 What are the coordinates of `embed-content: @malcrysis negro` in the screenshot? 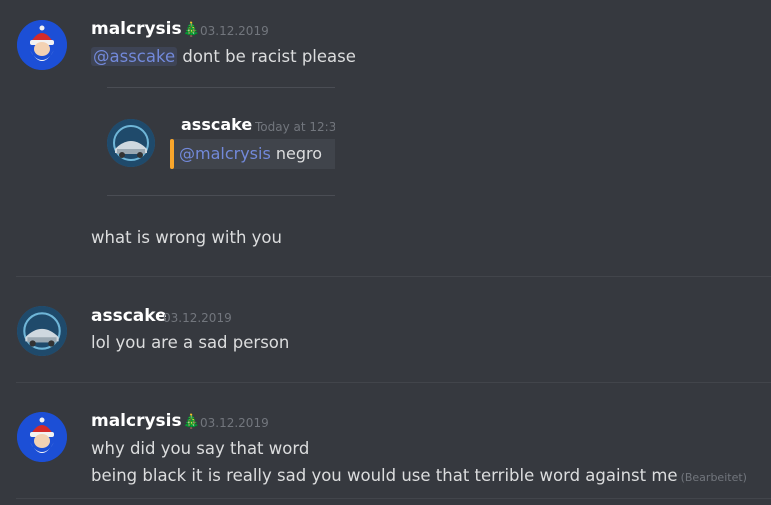 It's located at (250, 153).